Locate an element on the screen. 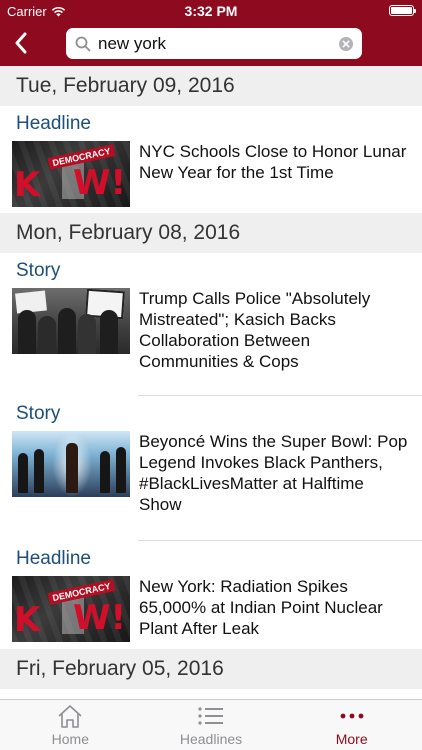  status-time: 3:32 PM is located at coordinates (211, 11).